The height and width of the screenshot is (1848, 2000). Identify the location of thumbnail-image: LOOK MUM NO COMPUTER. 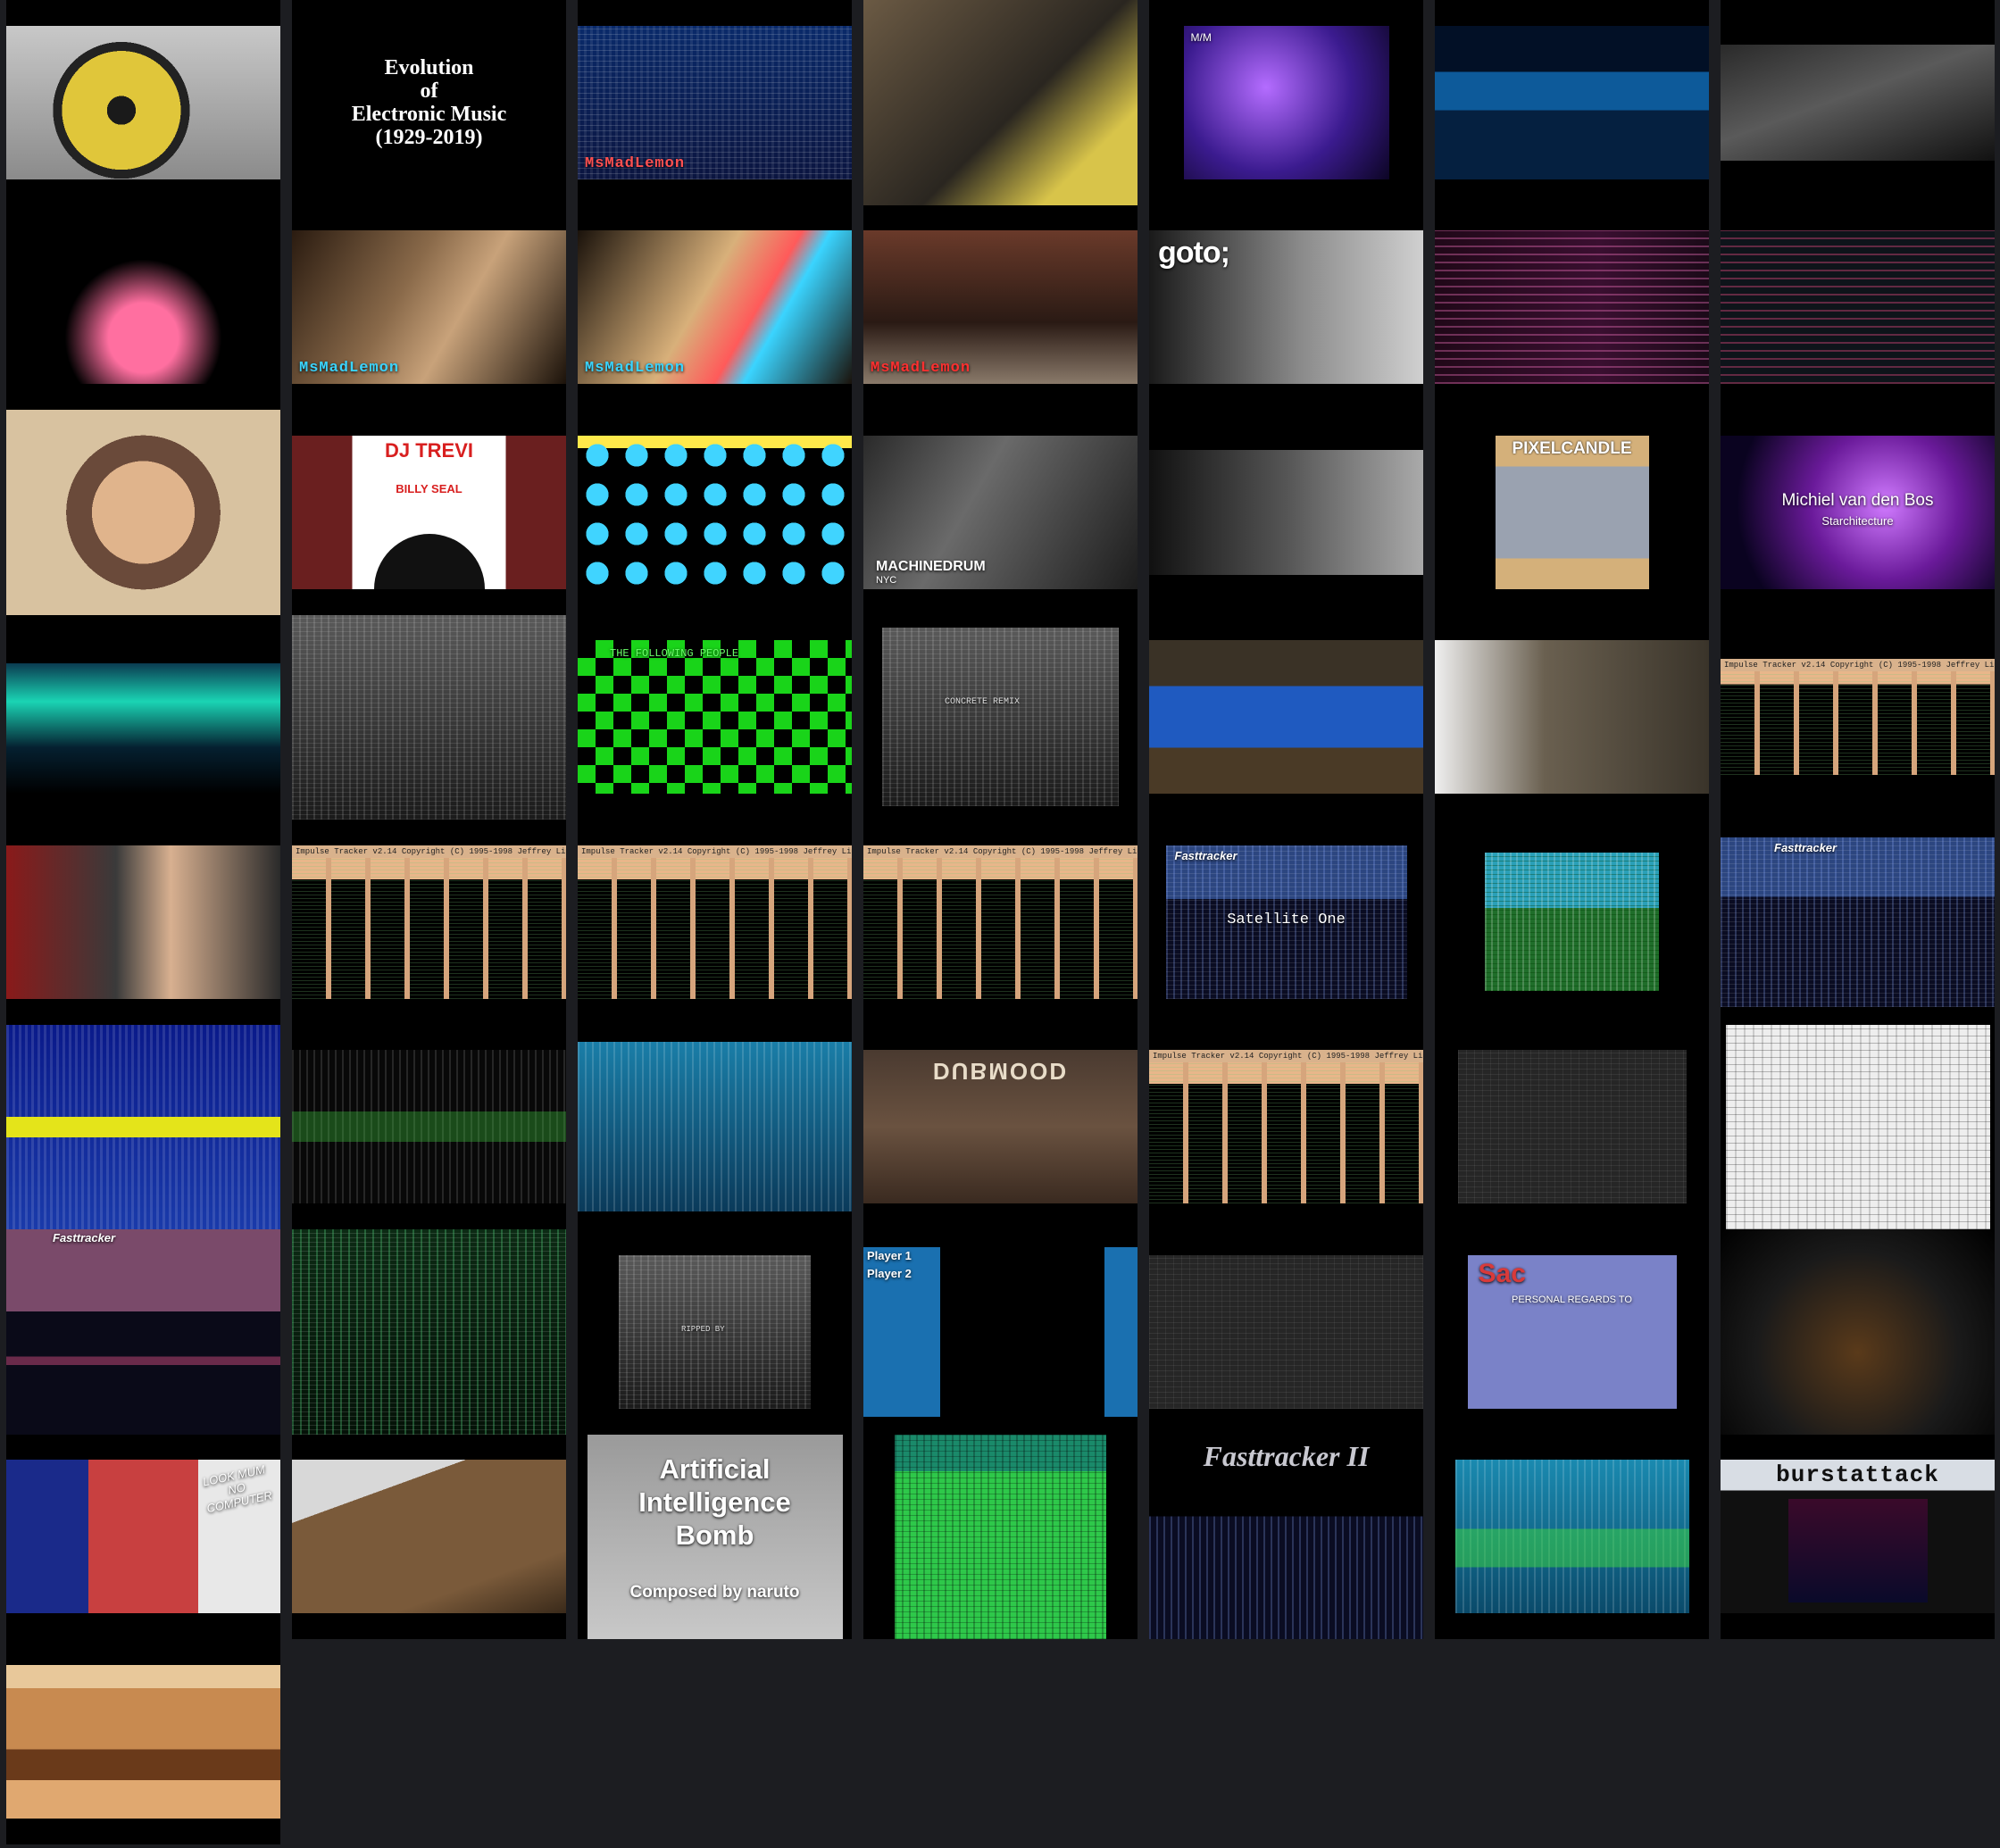
(143, 1537).